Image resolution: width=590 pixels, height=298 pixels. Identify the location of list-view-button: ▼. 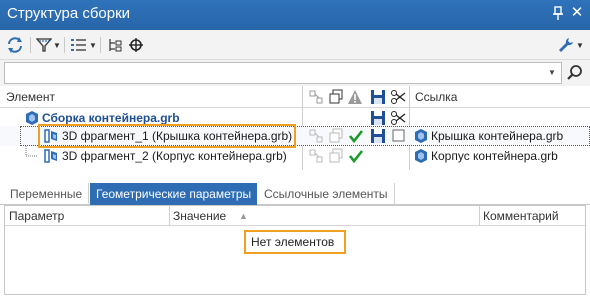
(83, 45).